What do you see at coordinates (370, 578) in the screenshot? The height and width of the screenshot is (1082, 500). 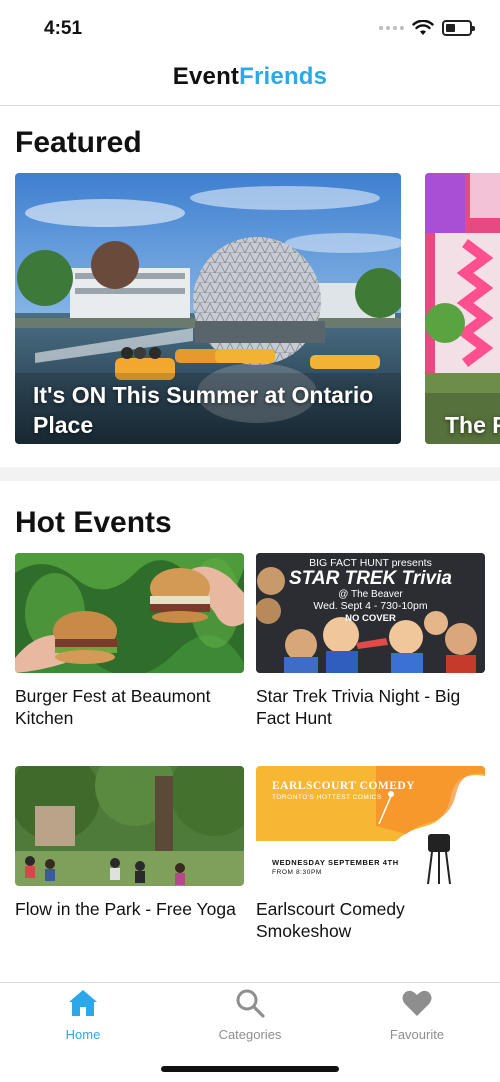 I see `poster-headline: STAR TREK Trivia` at bounding box center [370, 578].